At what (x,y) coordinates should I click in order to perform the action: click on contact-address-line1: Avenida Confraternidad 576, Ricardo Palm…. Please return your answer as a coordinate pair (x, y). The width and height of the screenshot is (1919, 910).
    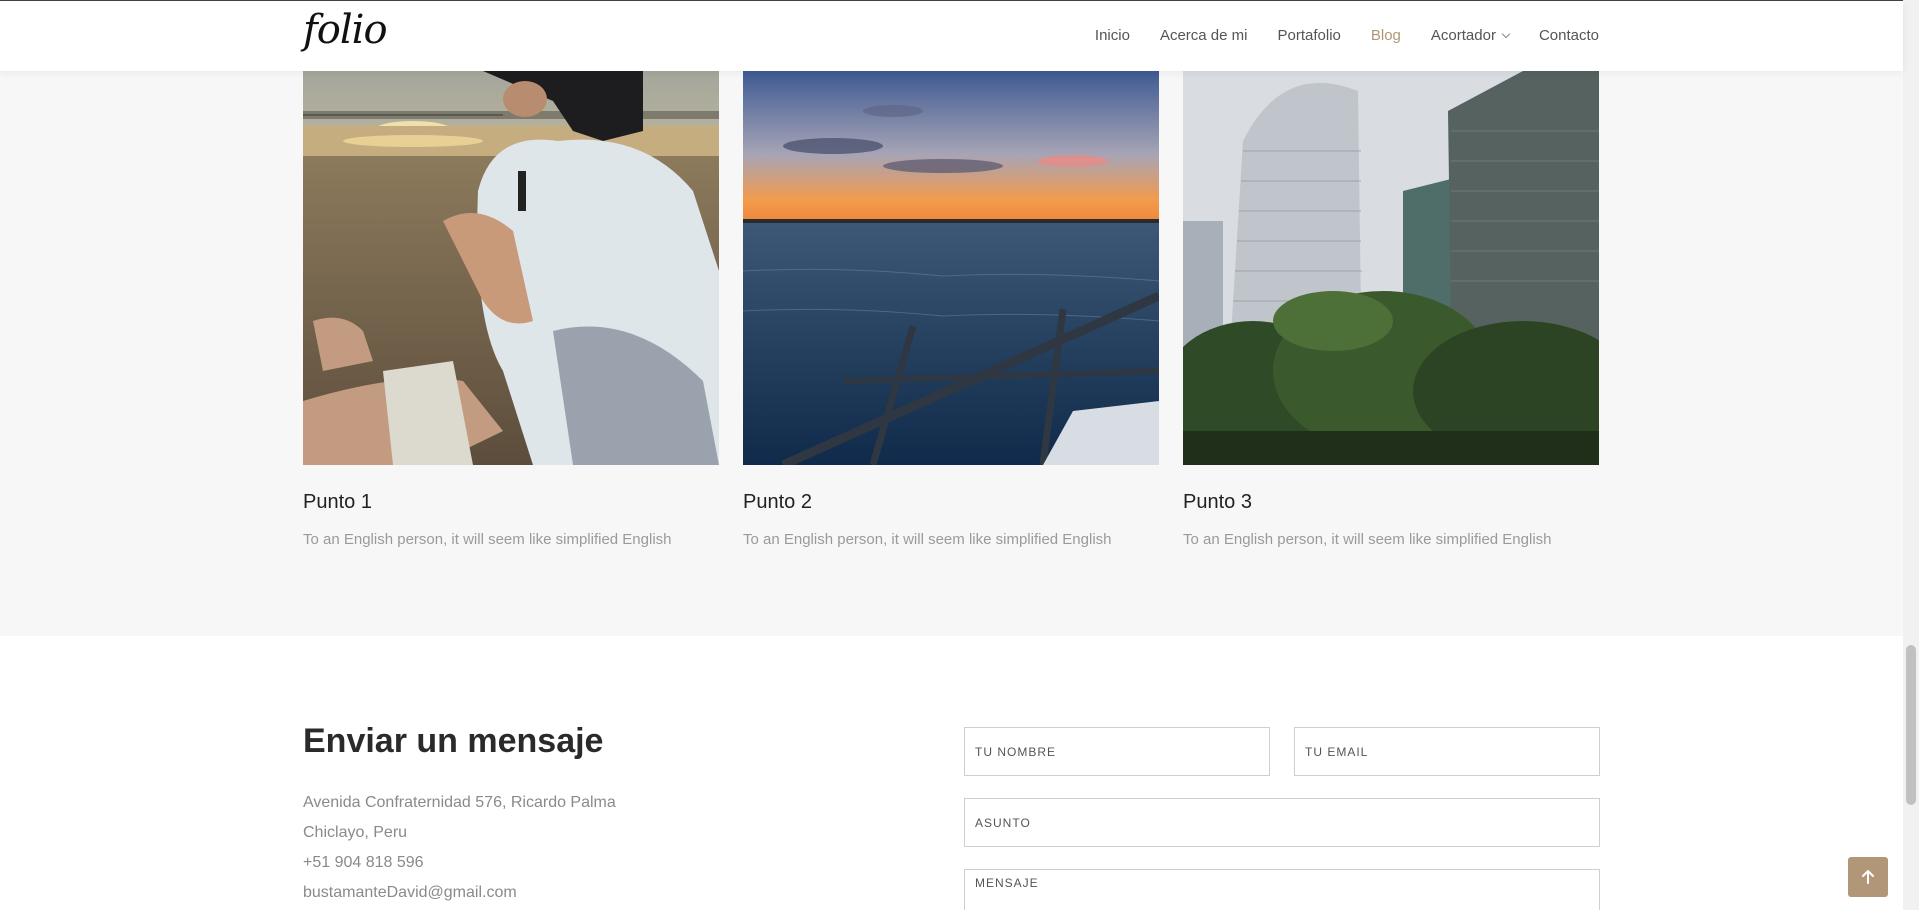
    Looking at the image, I should click on (459, 802).